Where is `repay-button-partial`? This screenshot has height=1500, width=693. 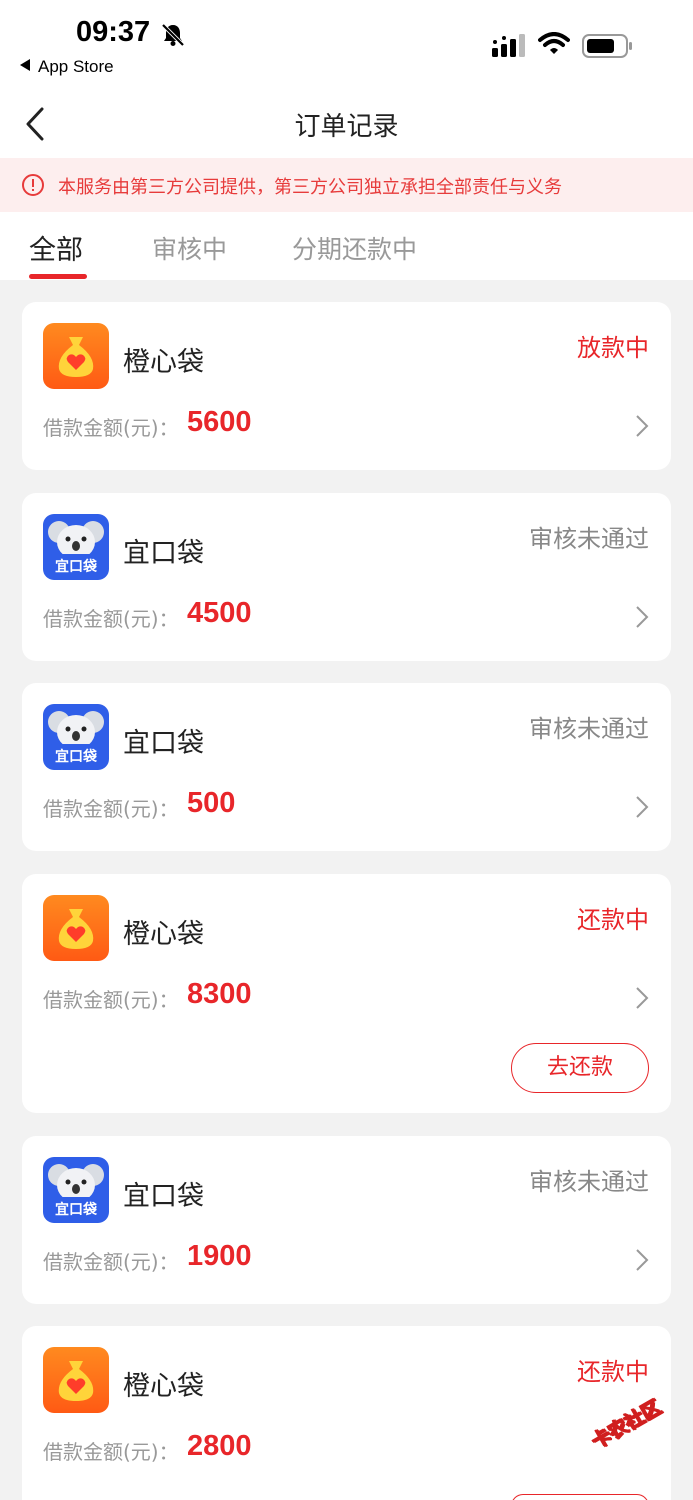
repay-button-partial is located at coordinates (580, 1497).